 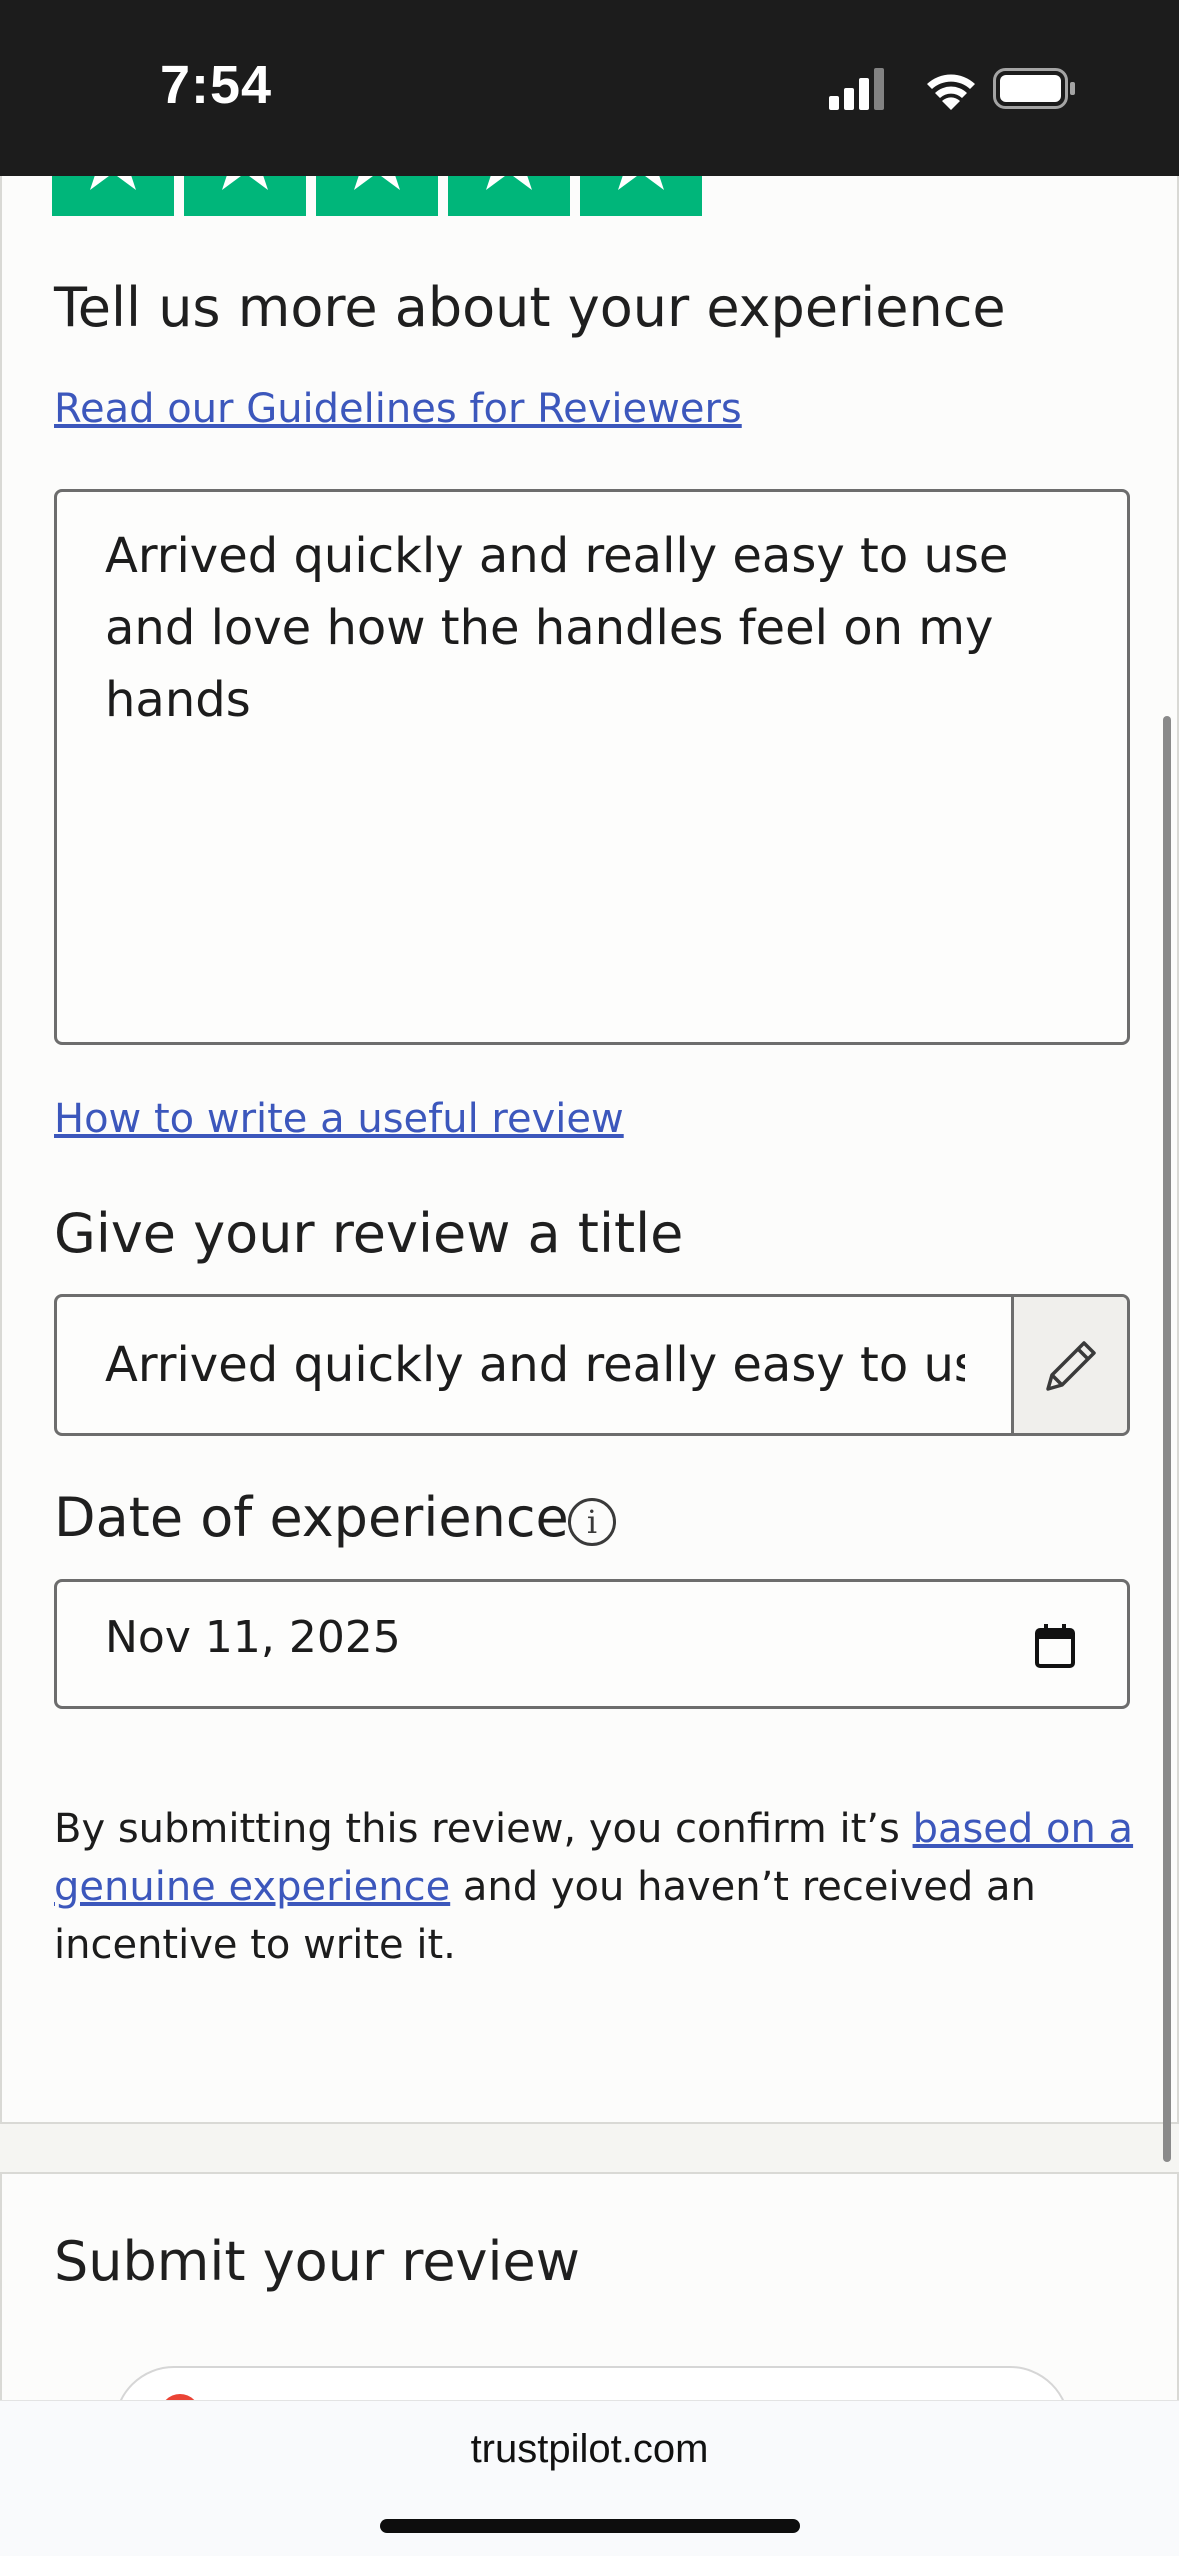 What do you see at coordinates (535, 1365) in the screenshot?
I see `title-input` at bounding box center [535, 1365].